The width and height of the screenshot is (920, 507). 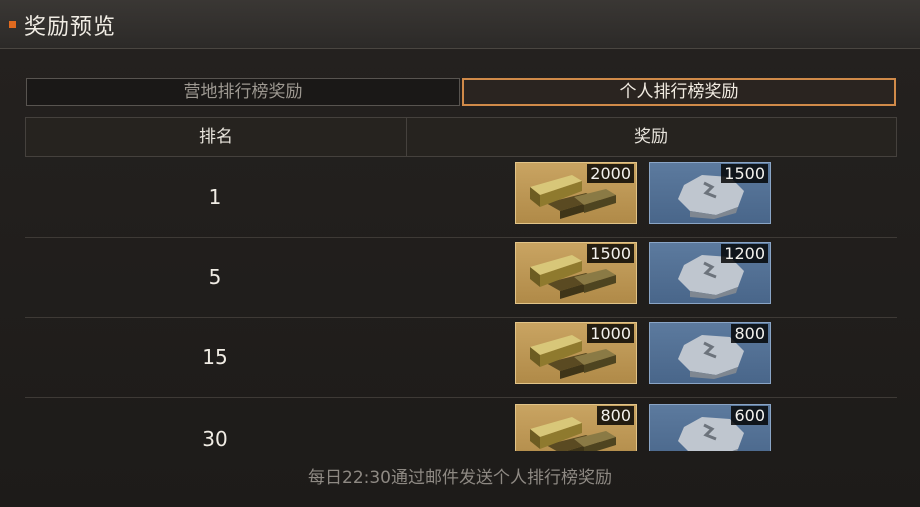 I want to click on table-row: 5 1500 1200, so click(x=461, y=278).